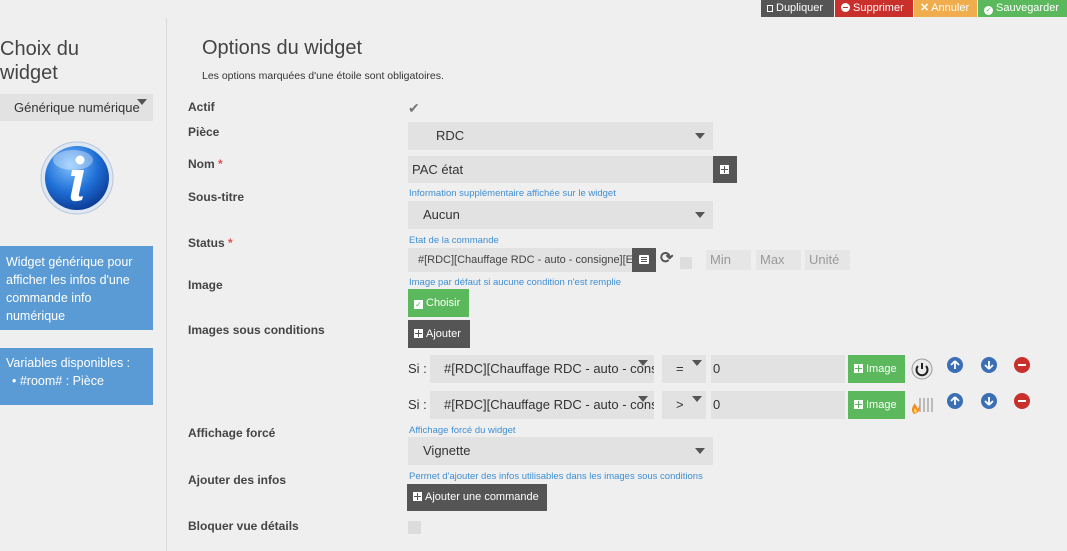 This screenshot has width=1067, height=551. I want to click on max-input: Max, so click(778, 260).